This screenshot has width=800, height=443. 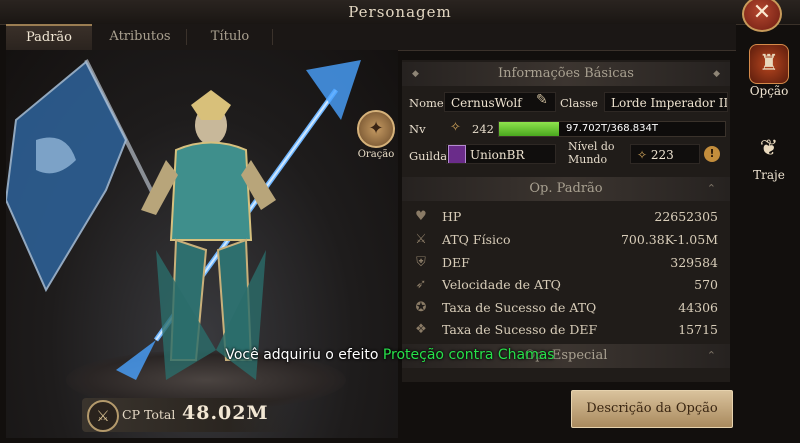 I want to click on stat-value: 44306, so click(x=698, y=307).